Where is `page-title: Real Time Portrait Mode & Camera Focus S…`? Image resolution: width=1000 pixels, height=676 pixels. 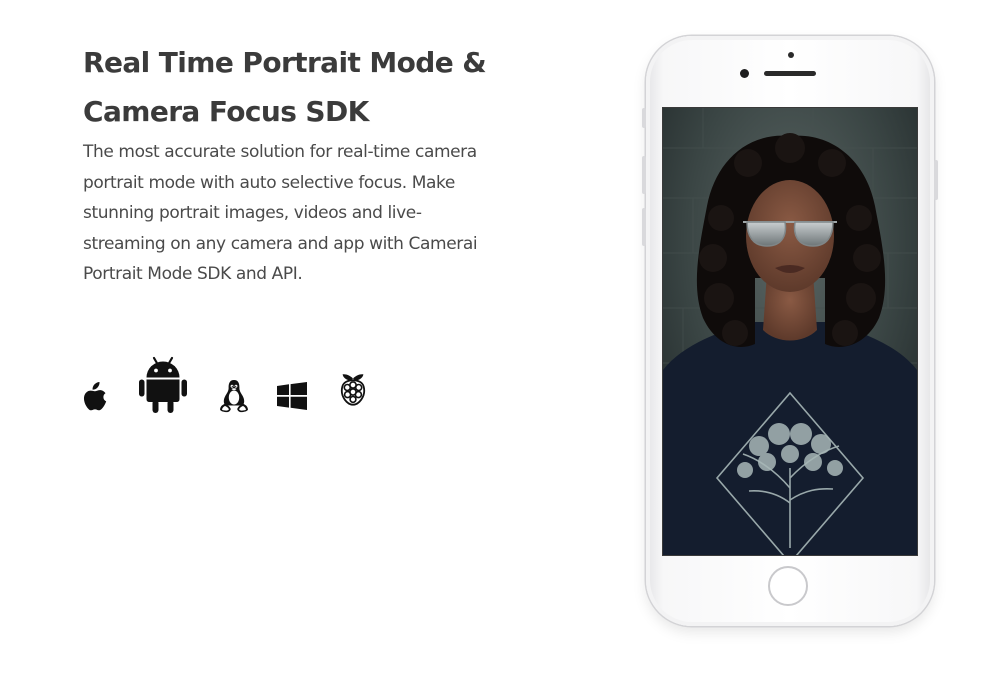 page-title: Real Time Portrait Mode & Camera Focus S… is located at coordinates (303, 87).